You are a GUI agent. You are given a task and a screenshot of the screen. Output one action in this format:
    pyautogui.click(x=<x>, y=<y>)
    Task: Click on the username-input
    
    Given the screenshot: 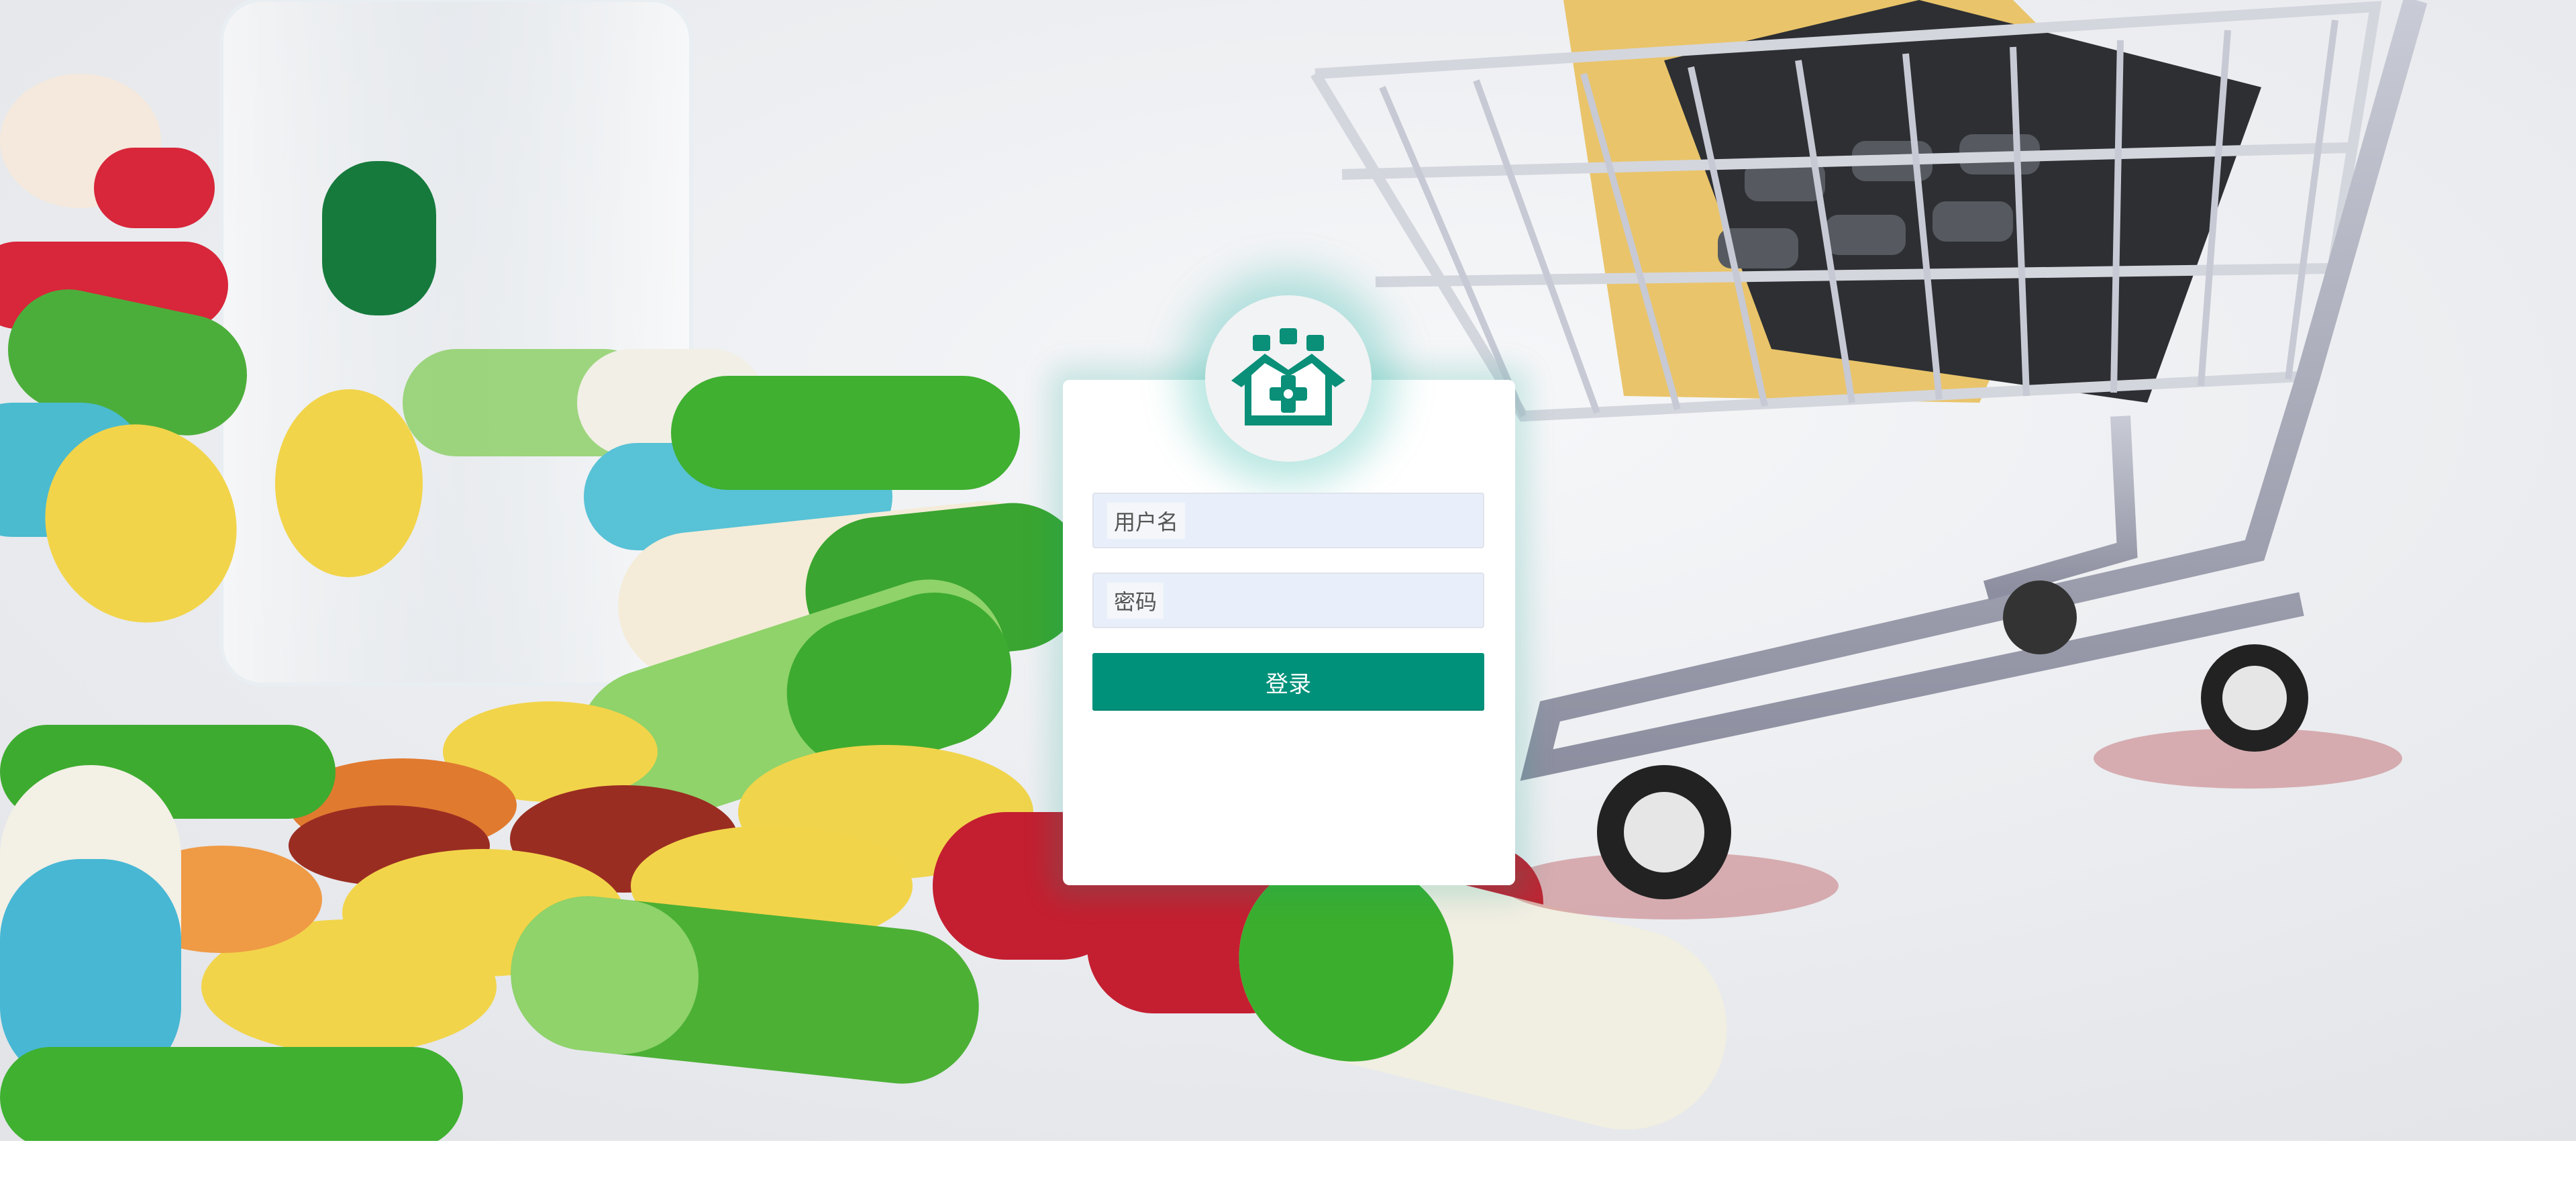 What is the action you would take?
    pyautogui.click(x=1288, y=520)
    